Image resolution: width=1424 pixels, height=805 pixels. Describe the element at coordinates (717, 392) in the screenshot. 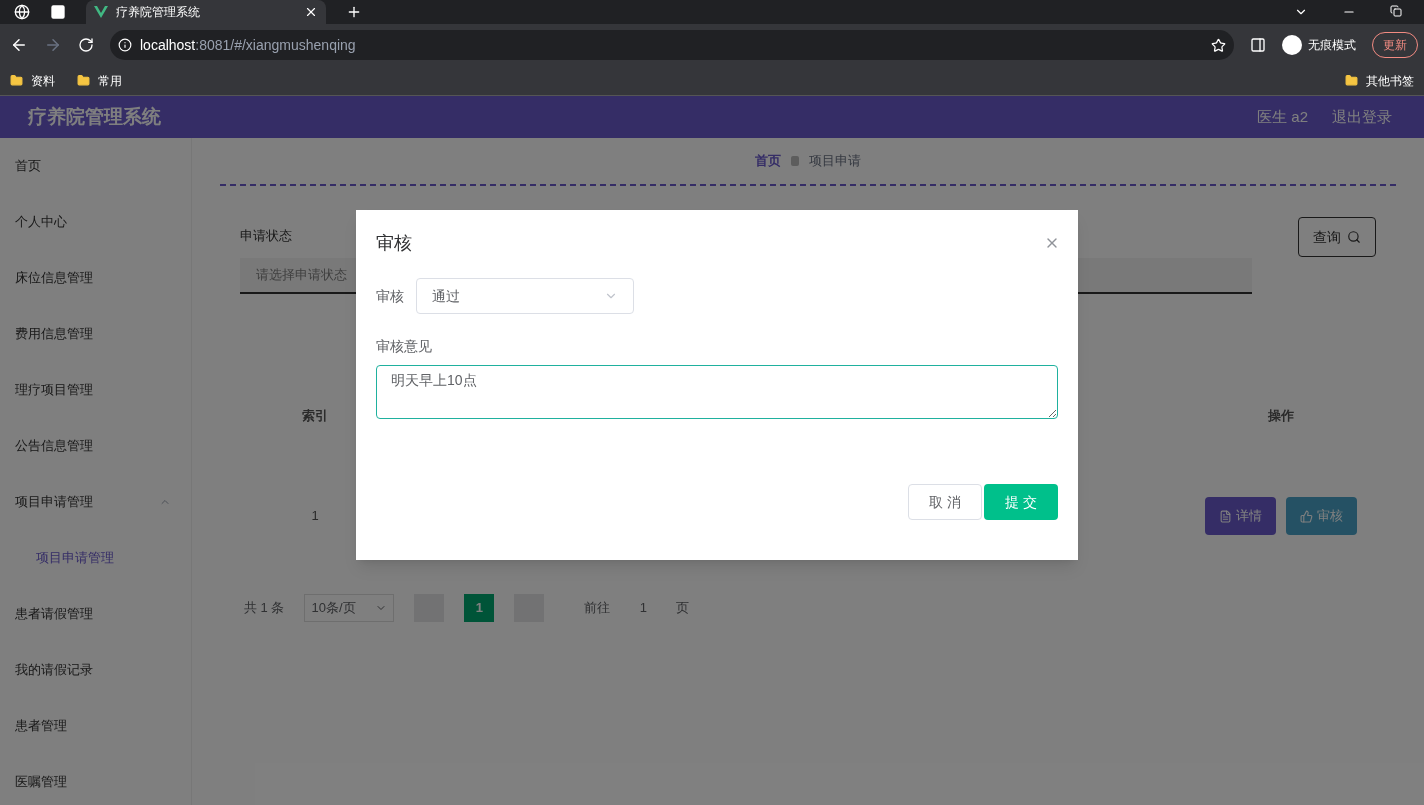

I see `opinion-textarea: 明天早上10点` at that location.